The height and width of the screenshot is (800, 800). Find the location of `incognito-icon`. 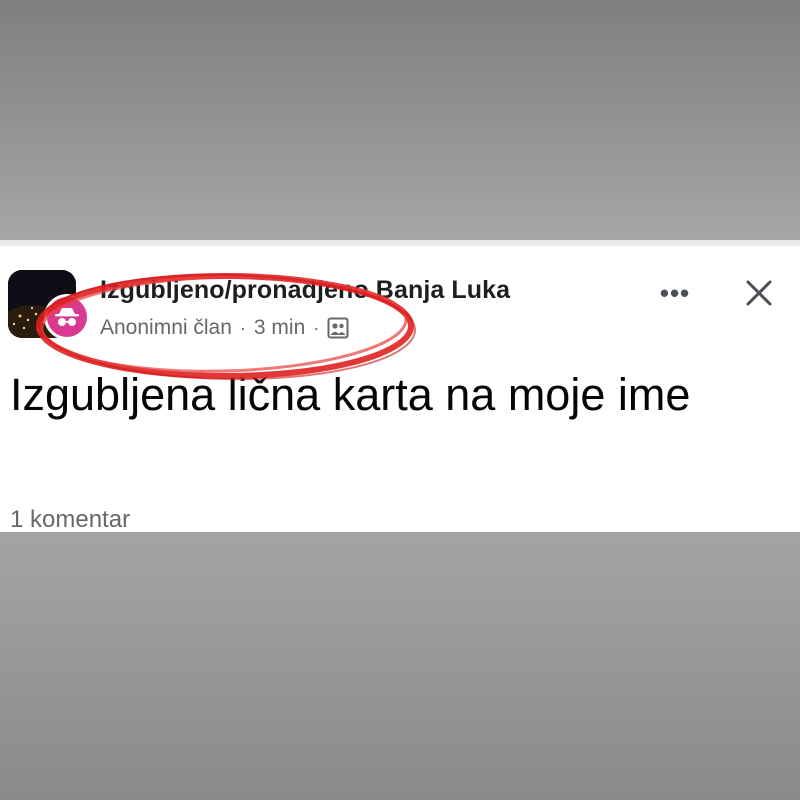

incognito-icon is located at coordinates (67, 317).